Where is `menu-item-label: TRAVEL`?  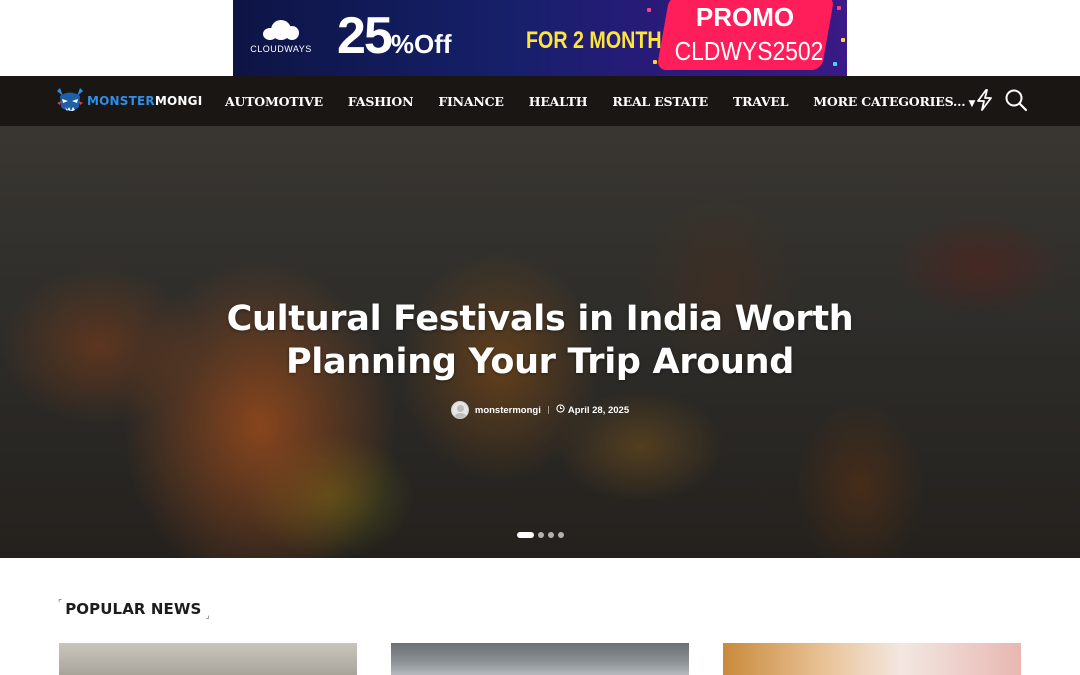
menu-item-label: TRAVEL is located at coordinates (761, 101).